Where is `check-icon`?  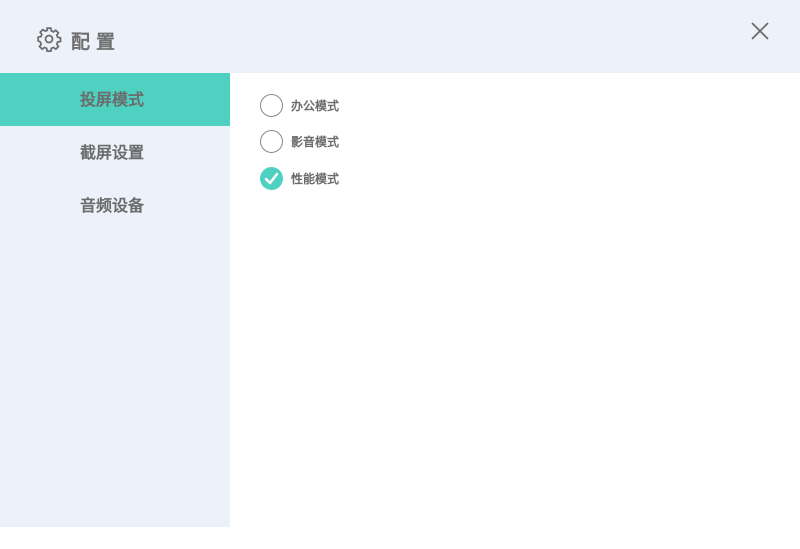 check-icon is located at coordinates (271, 178).